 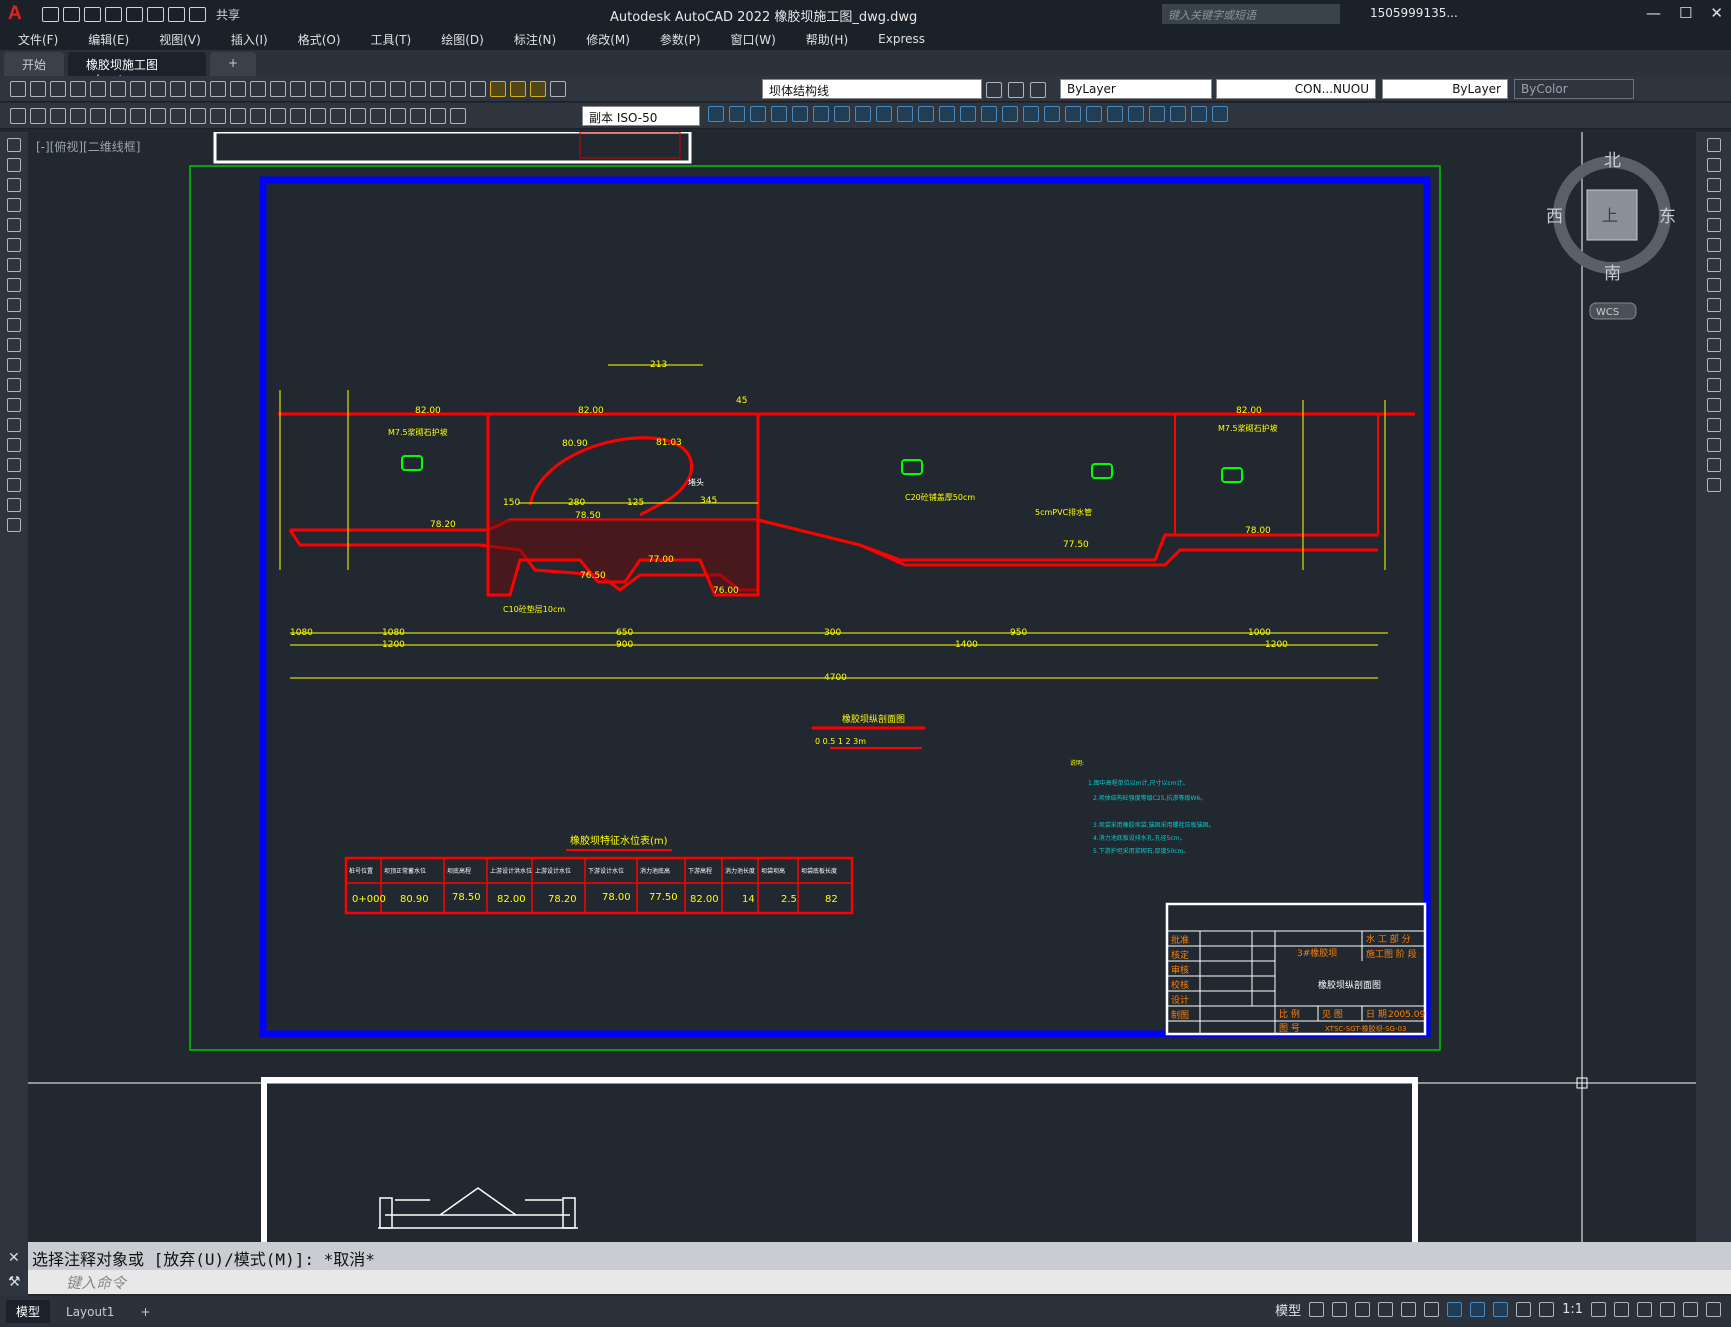 What do you see at coordinates (92, 14) in the screenshot?
I see `save-icon` at bounding box center [92, 14].